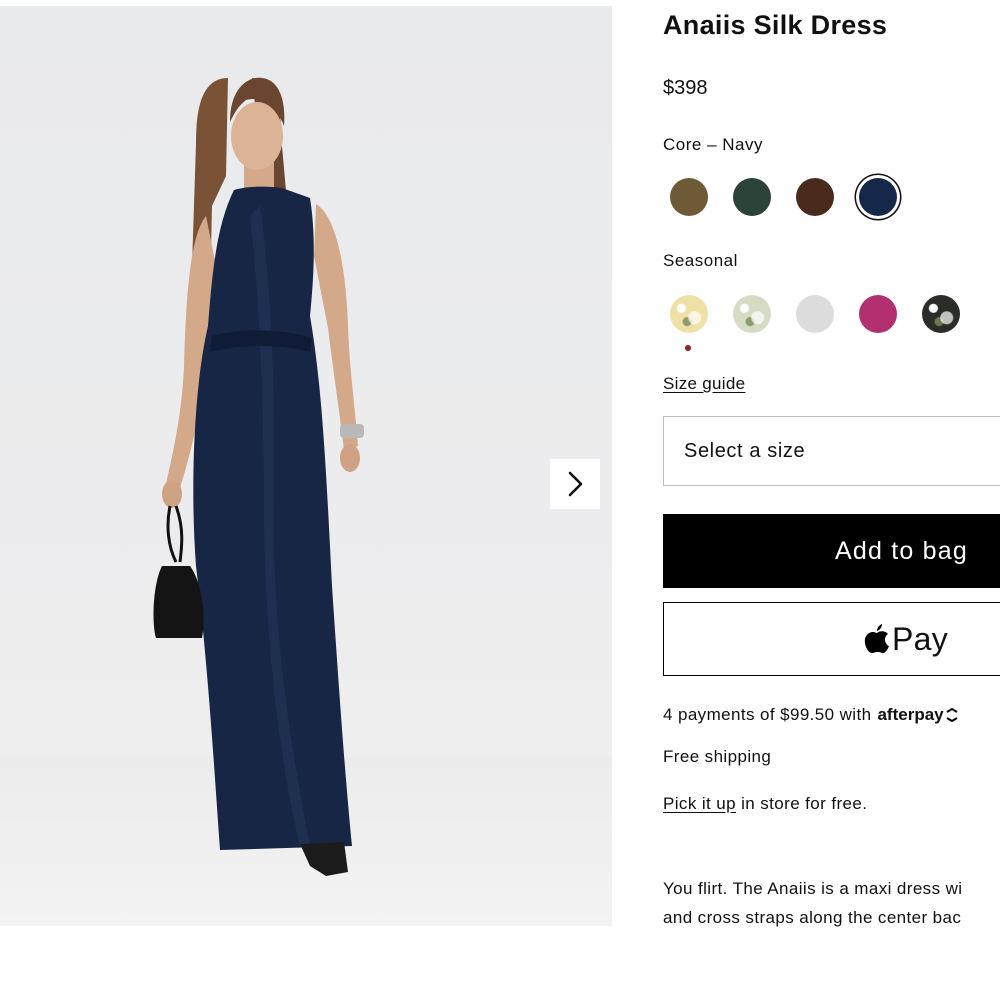 This screenshot has width=1000, height=1000. Describe the element at coordinates (699, 803) in the screenshot. I see `pick-it-up-link: Pick it up` at that location.